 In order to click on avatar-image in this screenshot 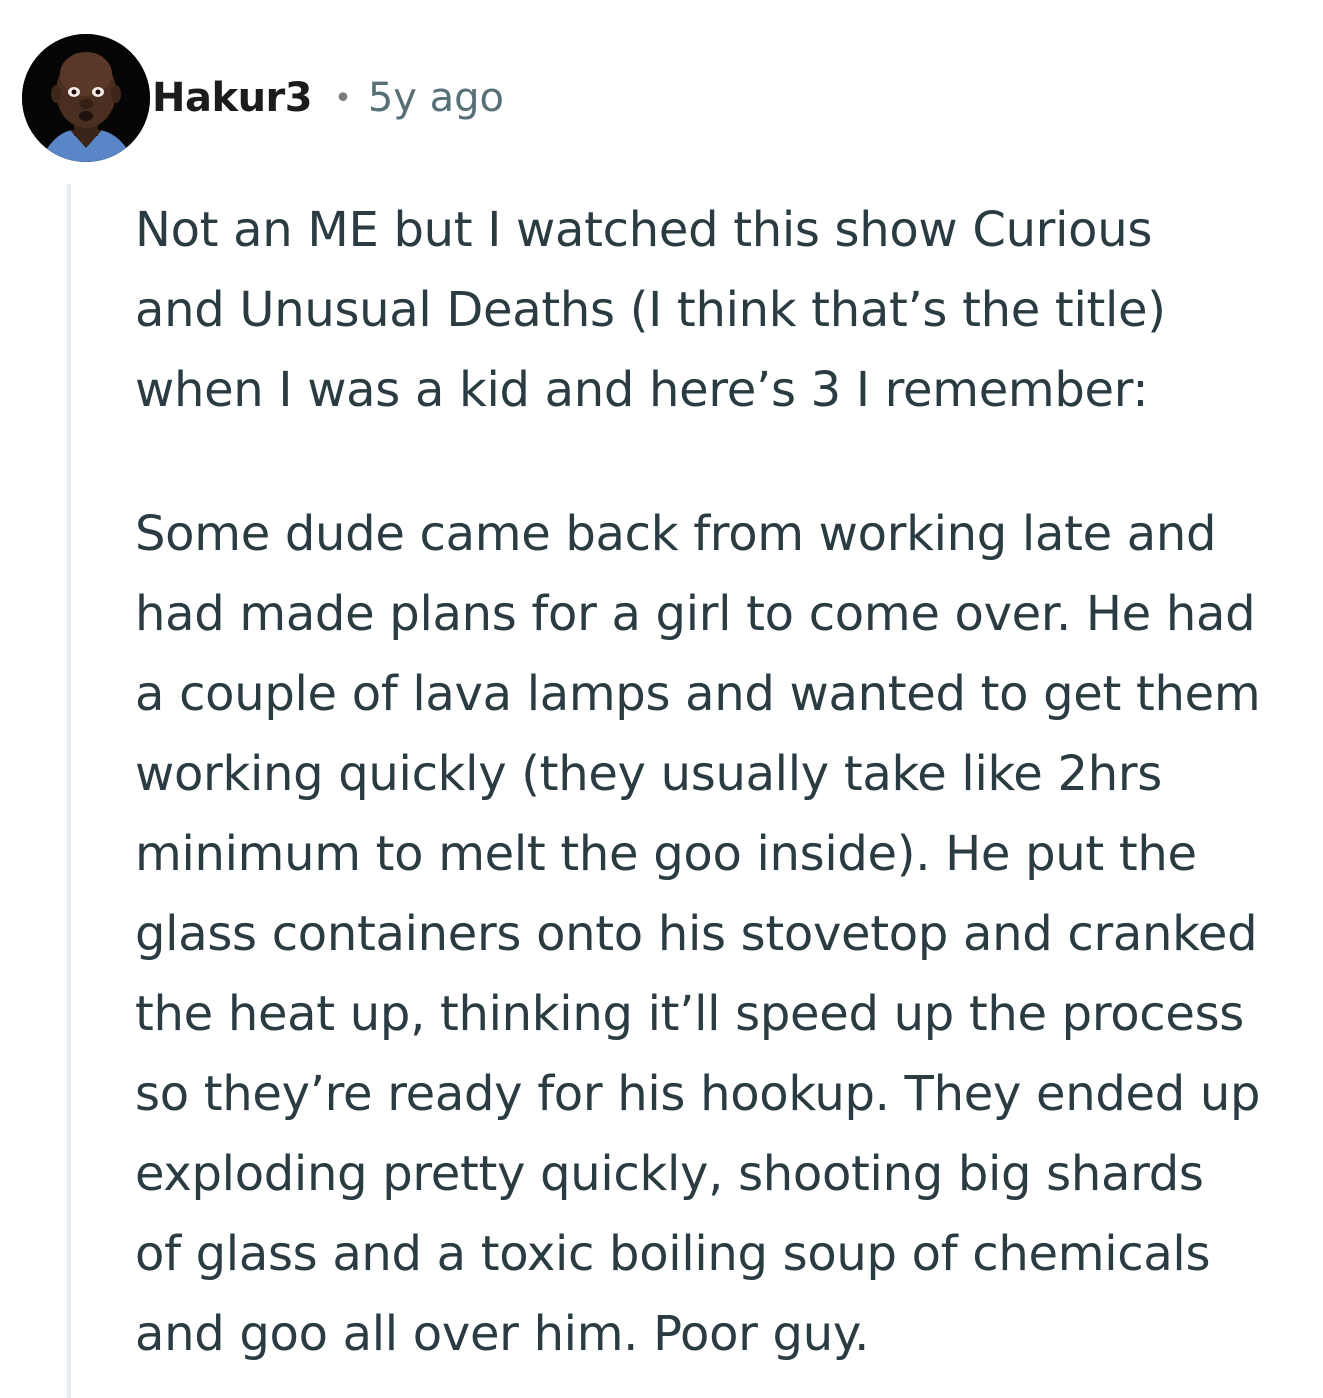, I will do `click(86, 98)`.